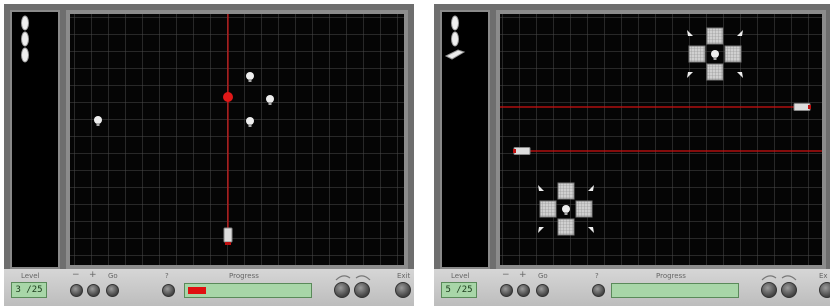 The height and width of the screenshot is (308, 830). I want to click on control-bar: Level 5 /25 − + Go ? Progress Ex, so click(632, 287).